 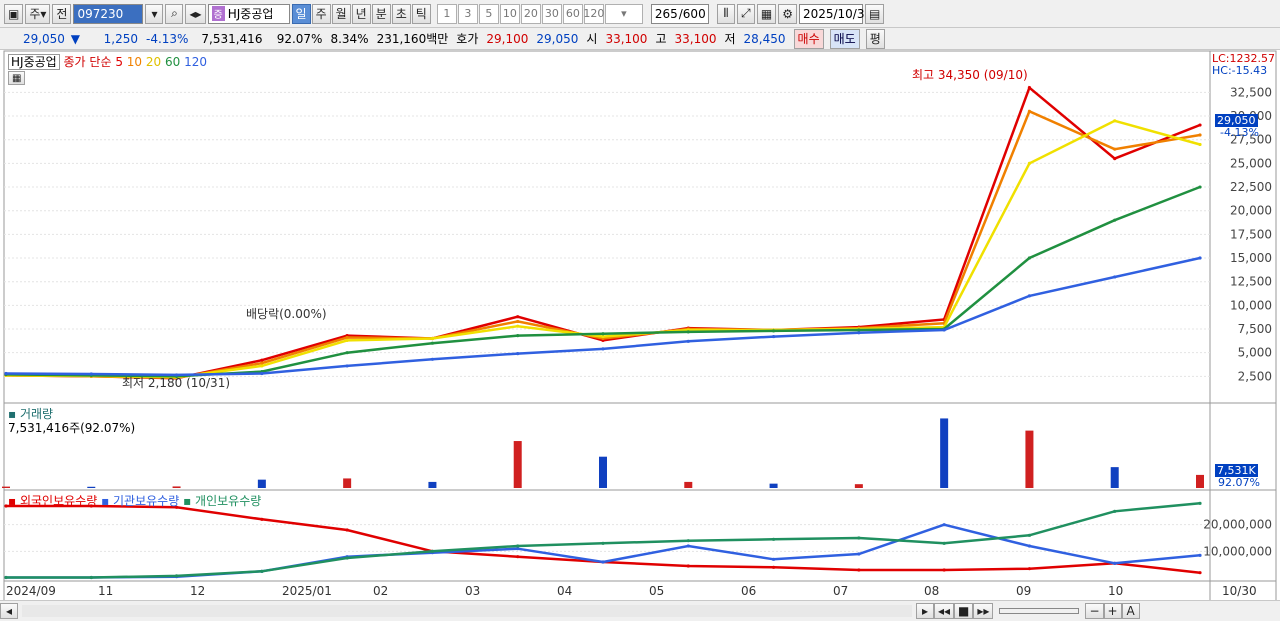 I want to click on x-tick-label: 12, so click(x=198, y=591).